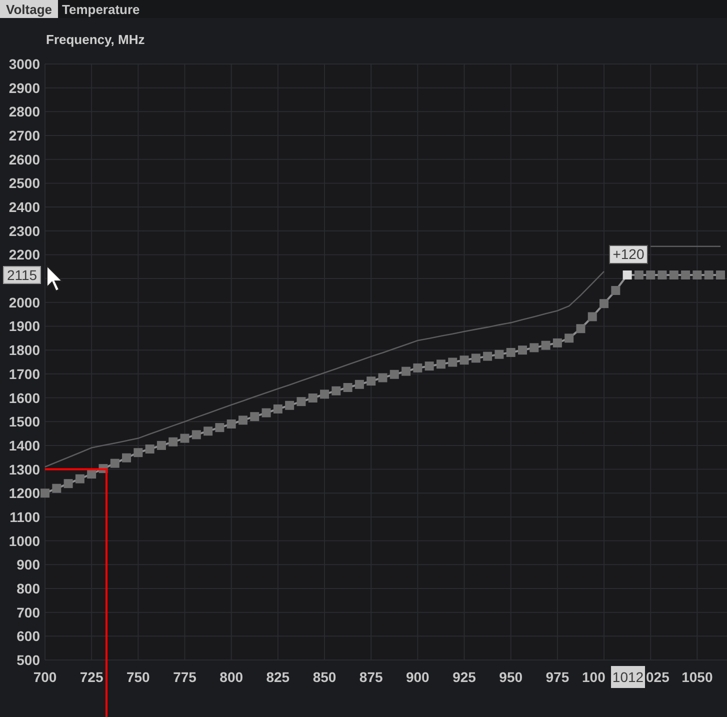  I want to click on y-axis-label: 1800, so click(24, 350).